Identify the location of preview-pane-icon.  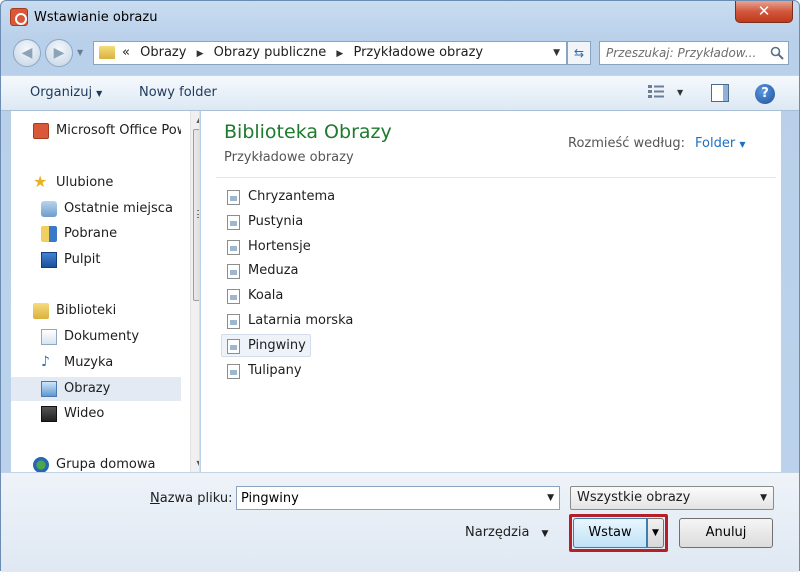
(720, 93).